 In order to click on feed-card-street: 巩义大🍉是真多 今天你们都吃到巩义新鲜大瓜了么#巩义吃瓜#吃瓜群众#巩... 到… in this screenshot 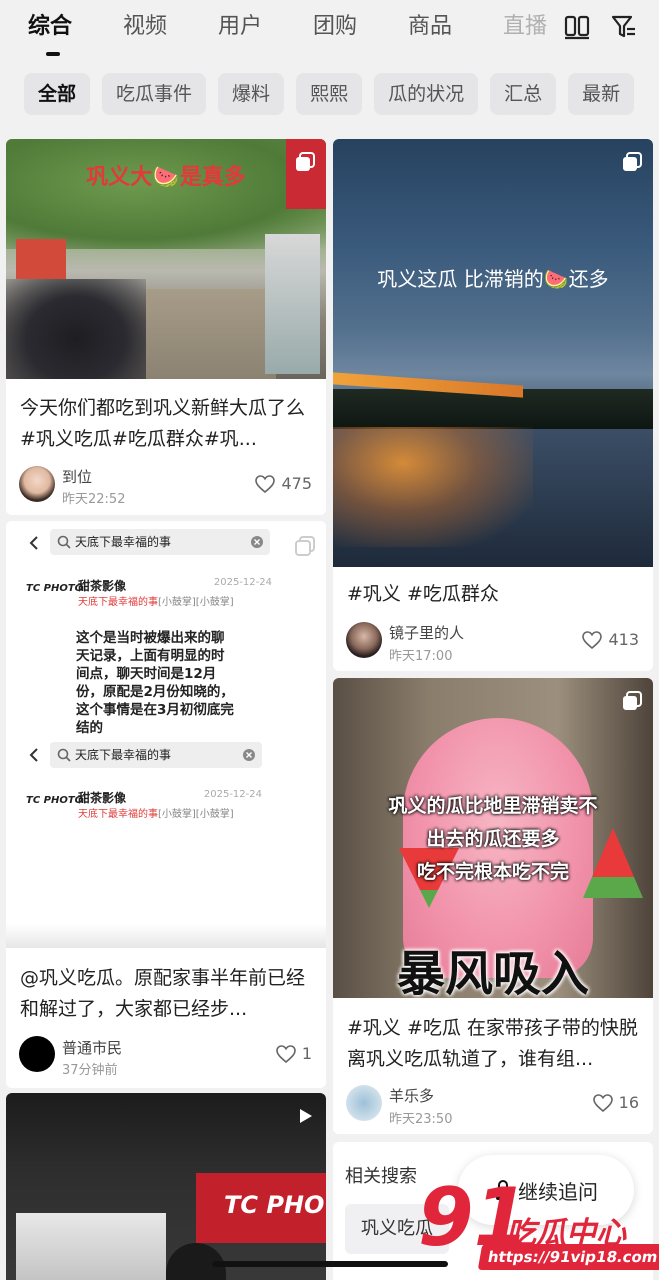, I will do `click(166, 327)`.